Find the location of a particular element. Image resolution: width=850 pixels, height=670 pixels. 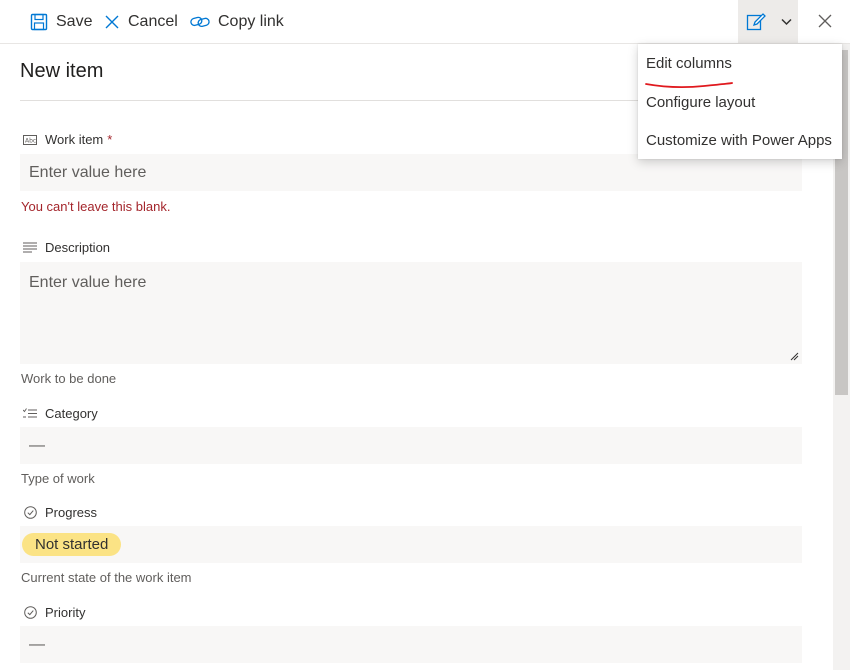

description-placeholder: Enter value here is located at coordinates (88, 282).